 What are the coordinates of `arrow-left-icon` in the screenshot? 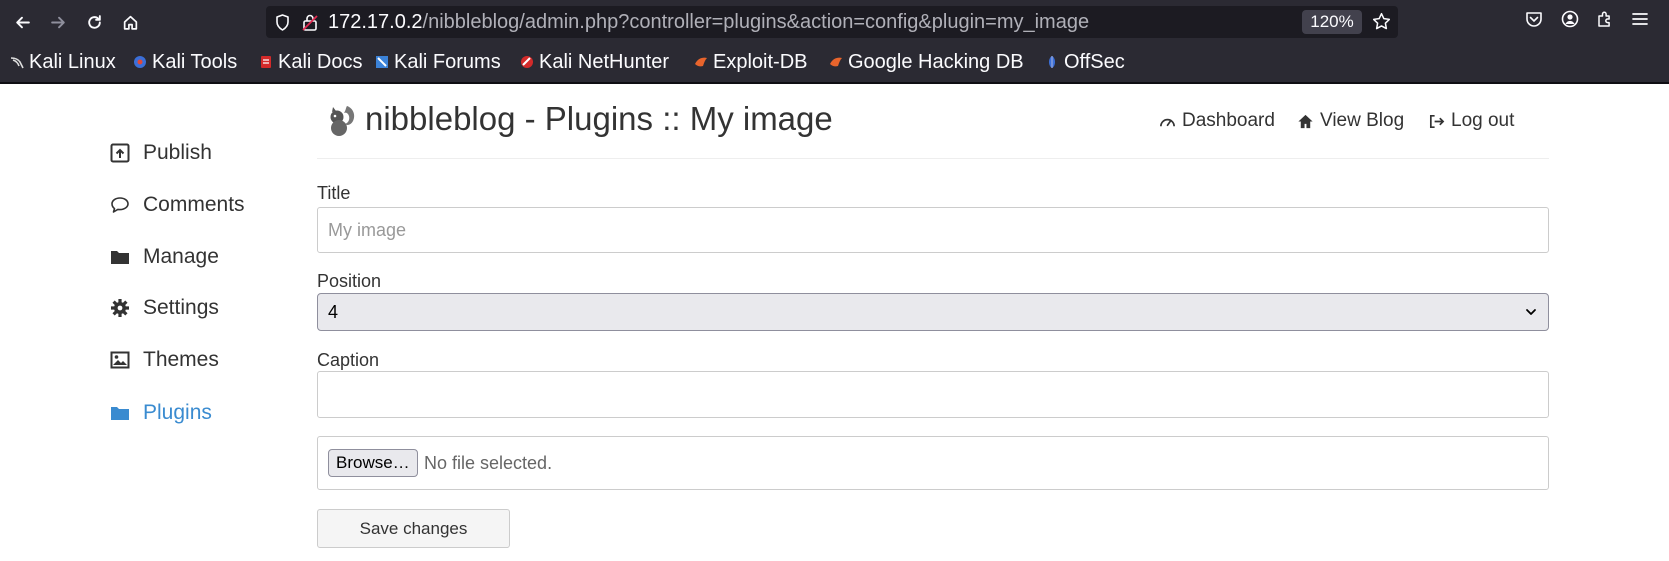 It's located at (22, 22).